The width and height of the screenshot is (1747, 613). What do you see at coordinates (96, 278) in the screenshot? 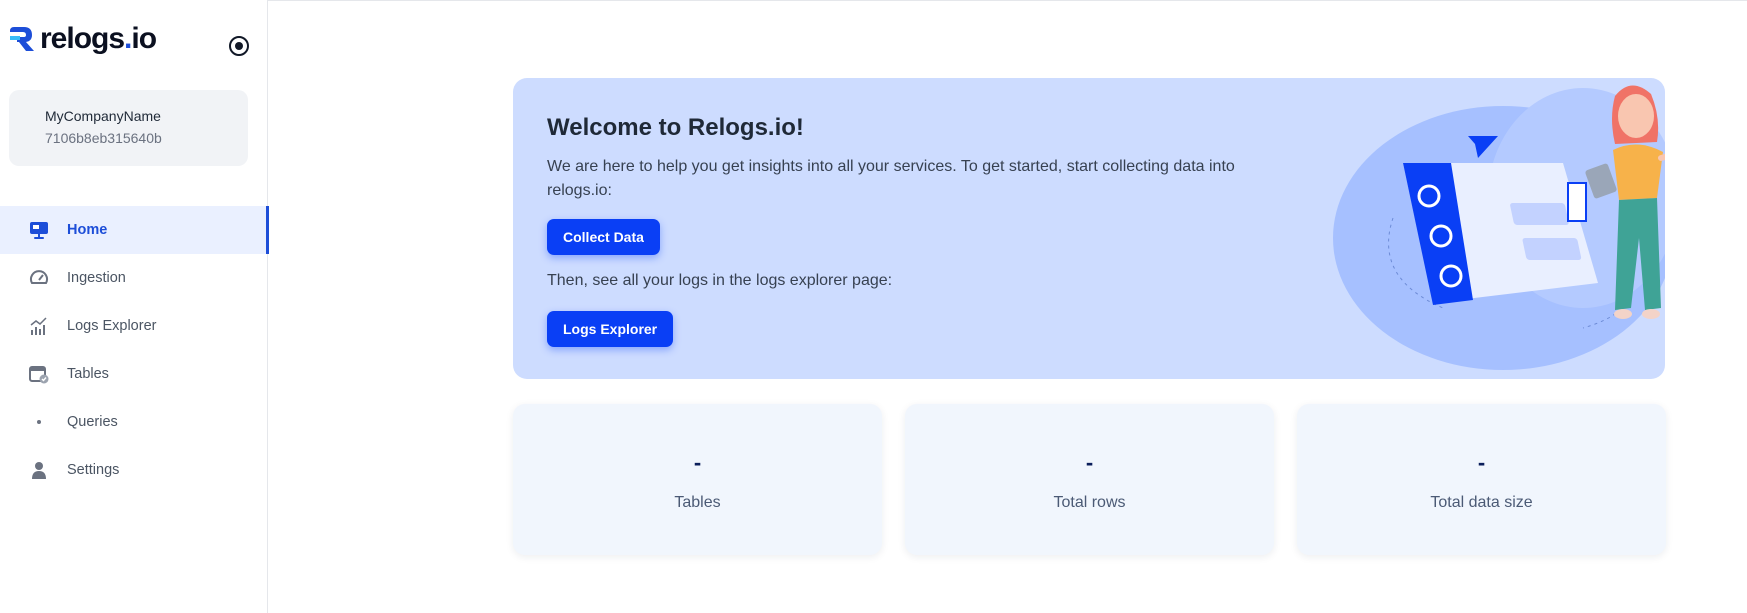
I see `sidebar-item-label: Ingestion` at bounding box center [96, 278].